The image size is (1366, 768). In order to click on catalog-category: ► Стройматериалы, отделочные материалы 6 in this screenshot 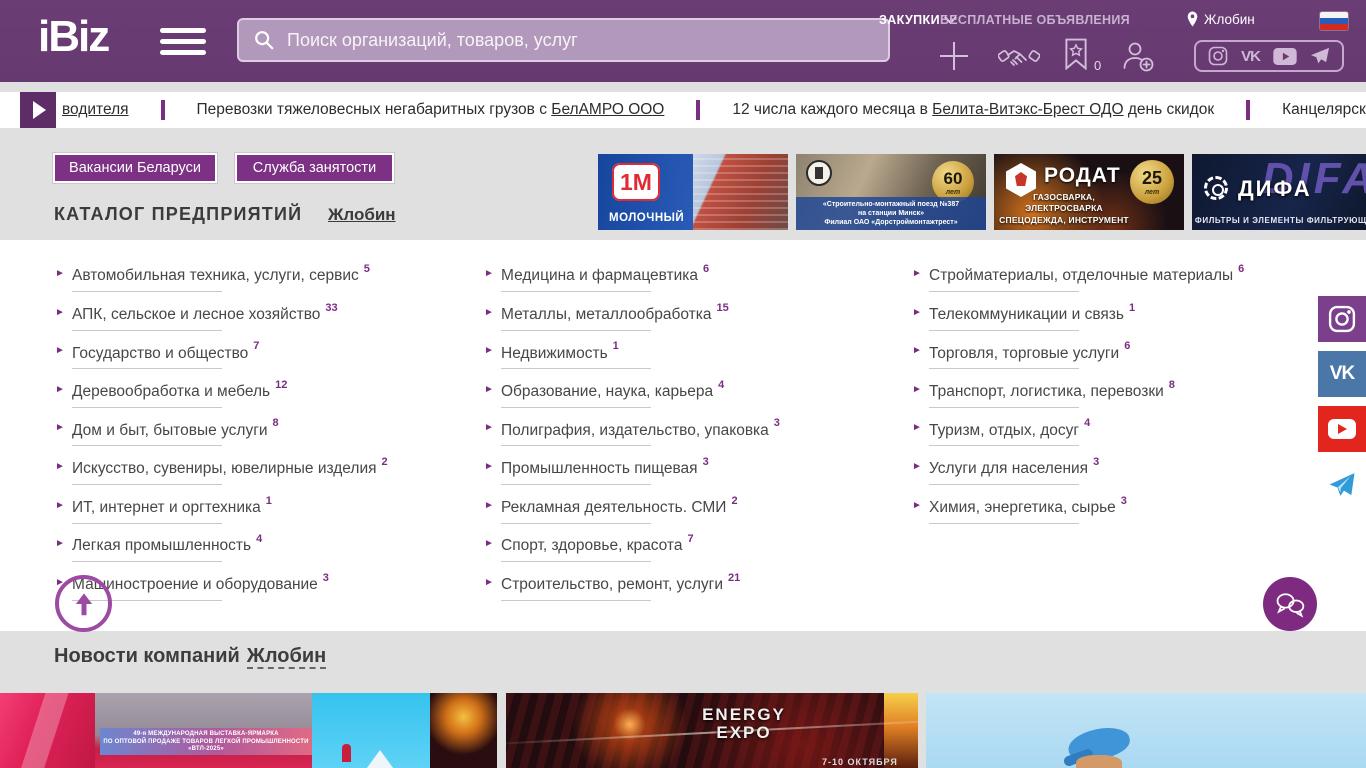, I will do `click(1119, 283)`.